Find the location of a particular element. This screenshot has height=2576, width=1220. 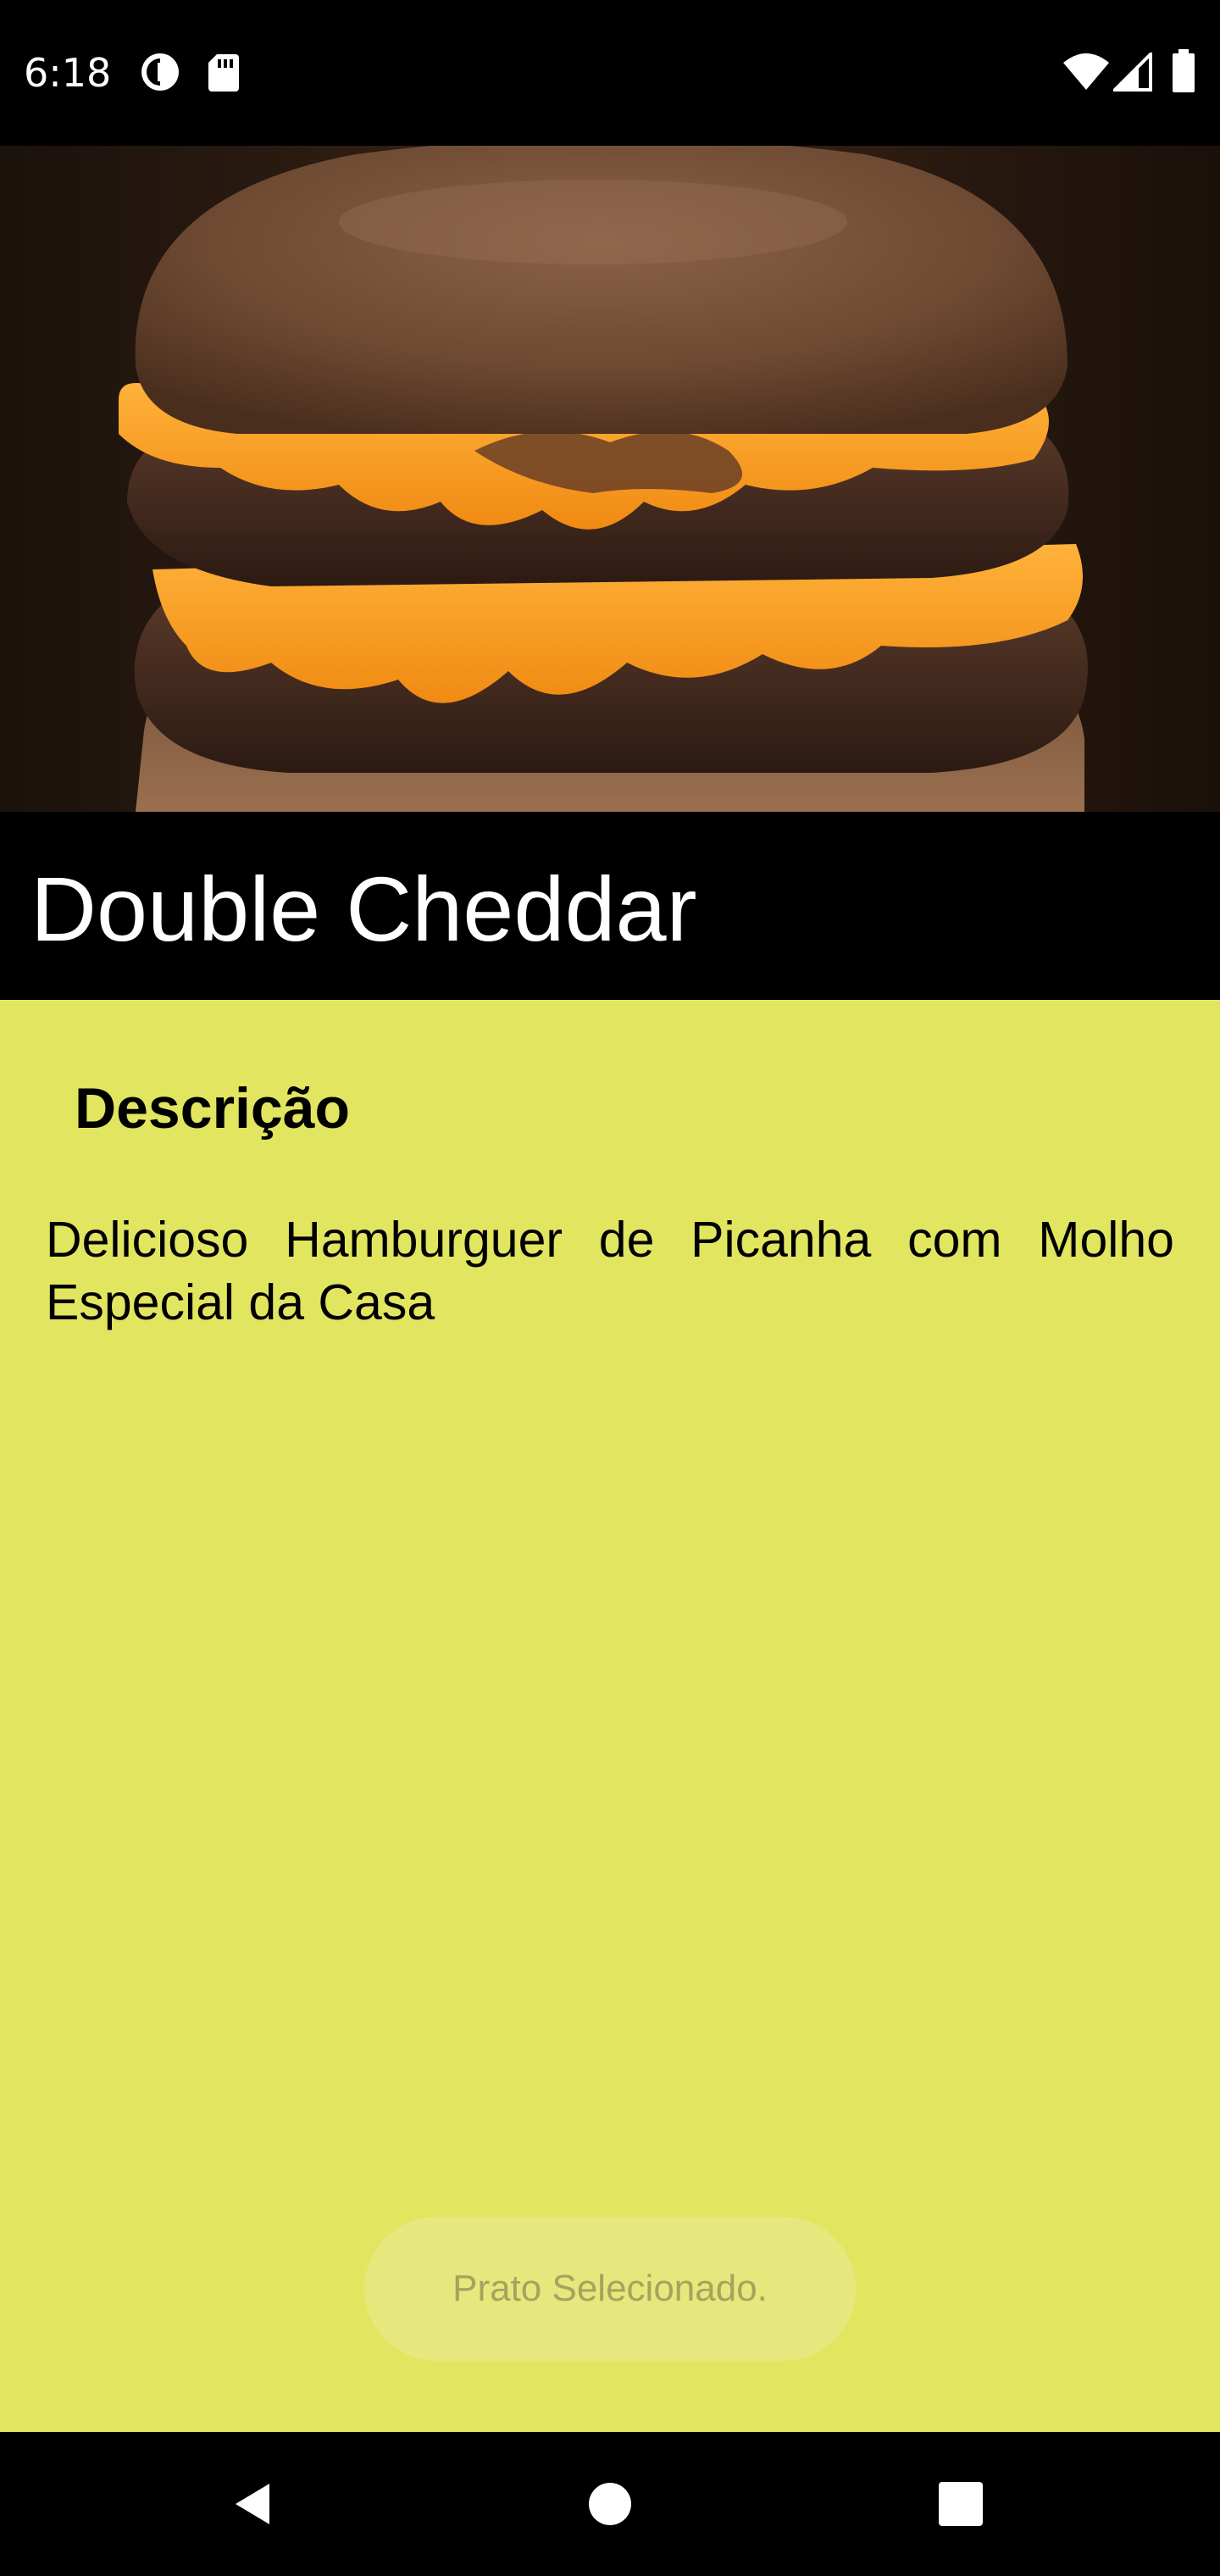

title-bar: Double Cheddar is located at coordinates (610, 906).